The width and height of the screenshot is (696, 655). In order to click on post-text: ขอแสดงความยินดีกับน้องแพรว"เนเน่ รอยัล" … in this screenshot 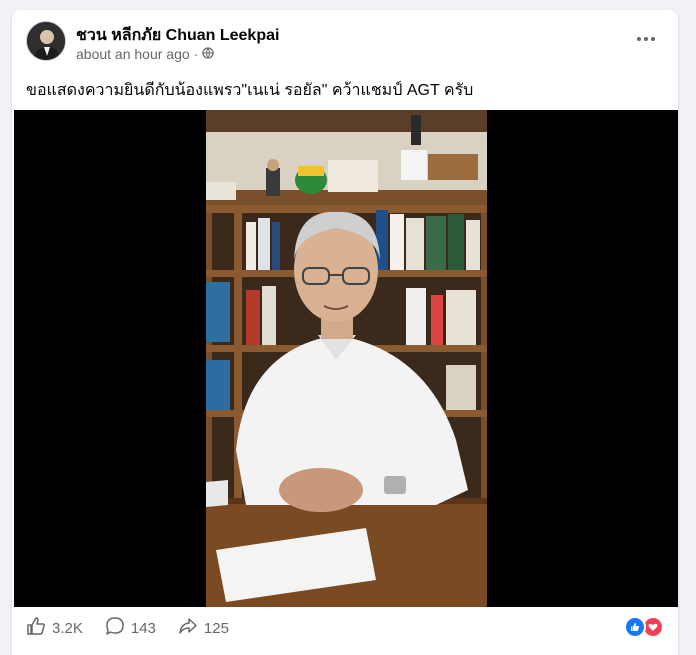, I will do `click(250, 90)`.